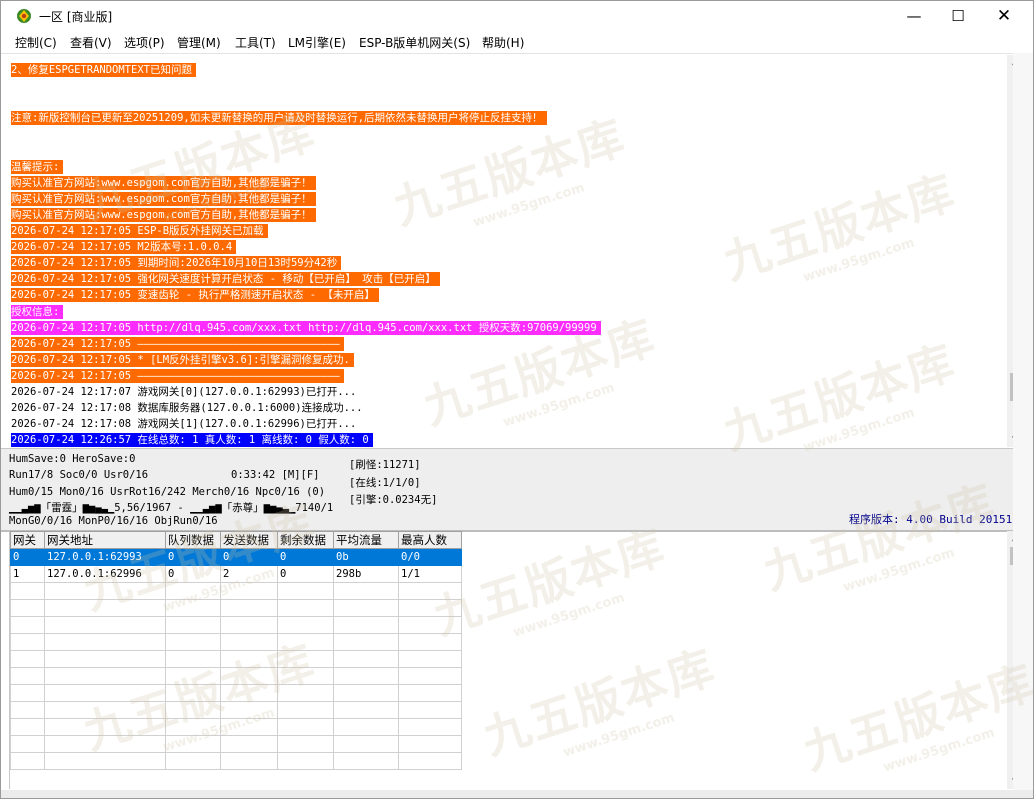 This screenshot has width=1034, height=799. I want to click on col-queue-data: 队列数据, so click(193, 540).